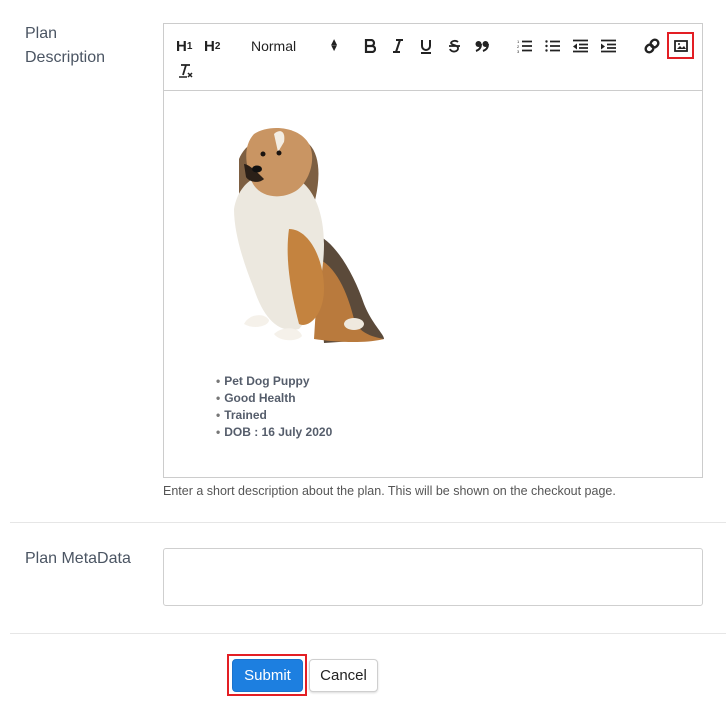  I want to click on svg-text: 3, so click(518, 51).